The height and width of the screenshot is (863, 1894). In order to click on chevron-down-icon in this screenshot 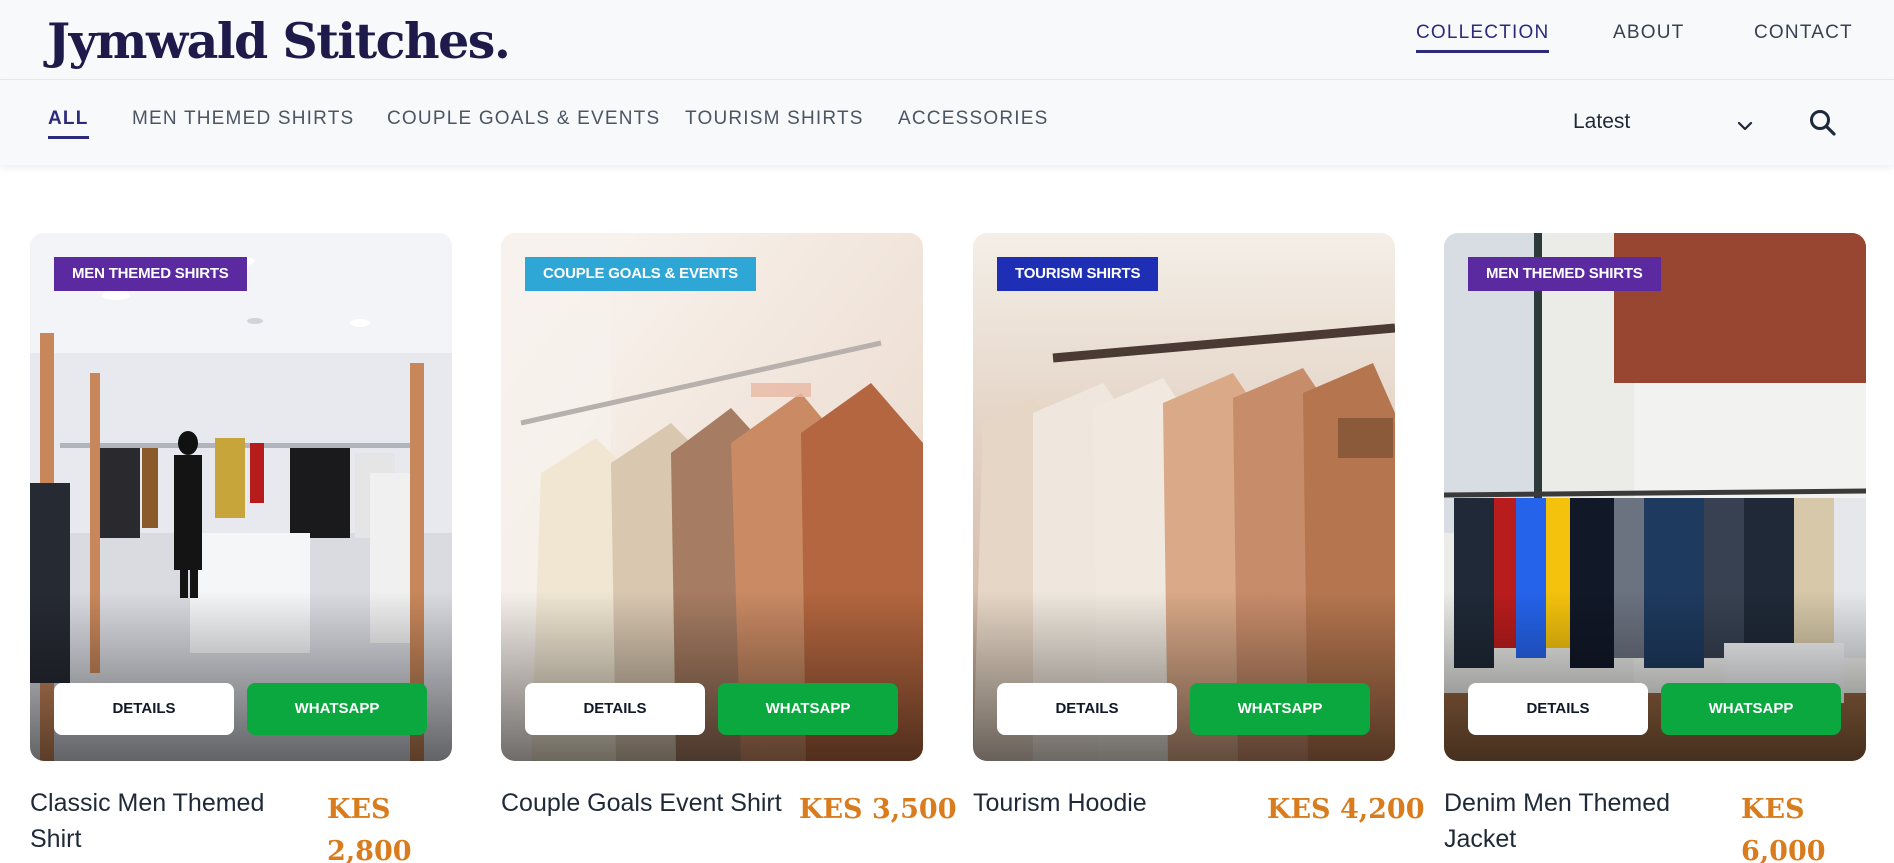, I will do `click(1745, 127)`.